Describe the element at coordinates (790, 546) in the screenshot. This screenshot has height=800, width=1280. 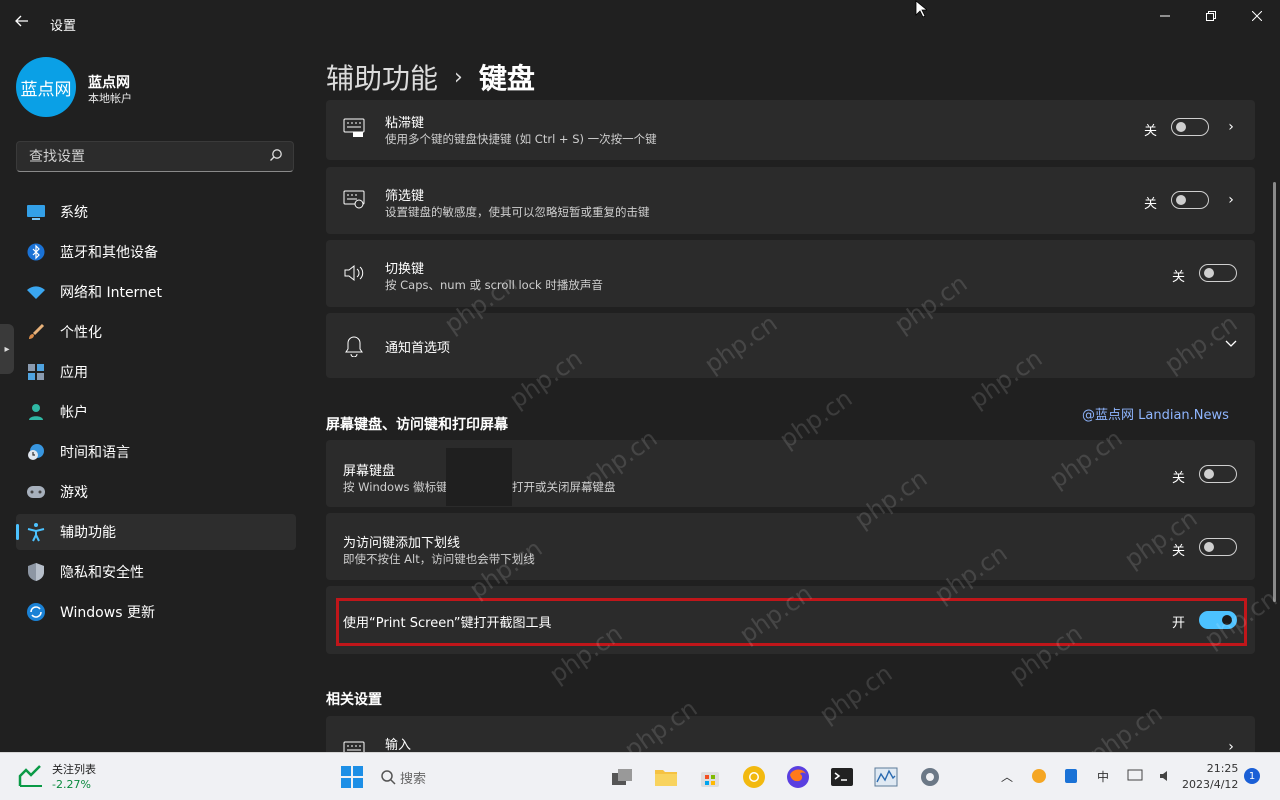
I see `underline-access-keys-card: 为访问键添加下划线 即使不按住 Alt，访问键也会带下划线 关` at that location.